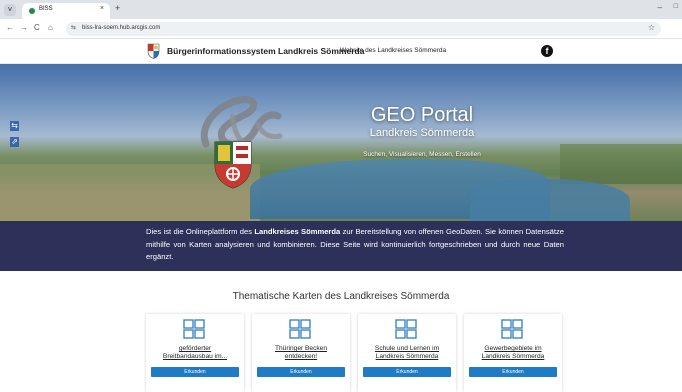 This screenshot has height=392, width=682. What do you see at coordinates (513, 348) in the screenshot?
I see `map-card-title-line1: Gewerbegebiete im` at bounding box center [513, 348].